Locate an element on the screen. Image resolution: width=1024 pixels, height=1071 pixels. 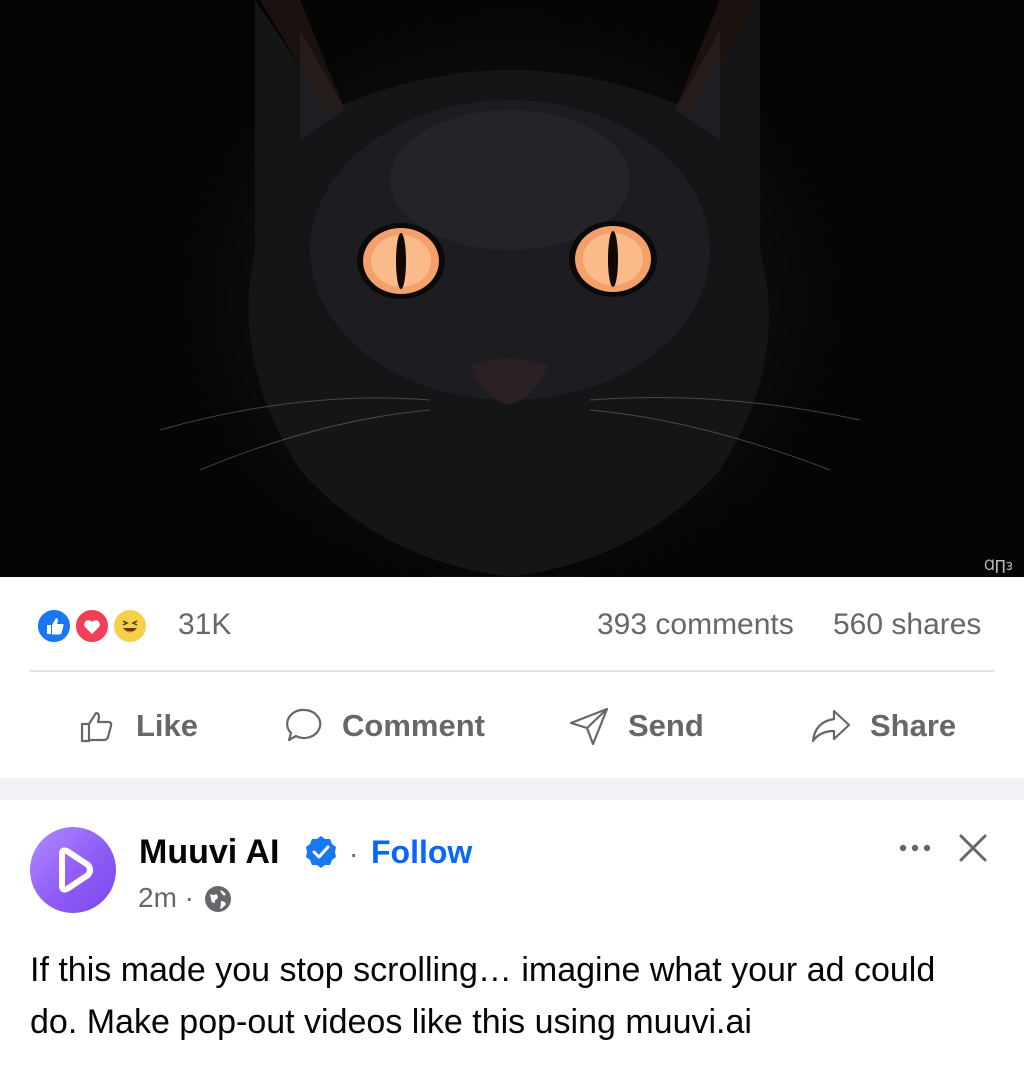
post-time: 2m · is located at coordinates (166, 898).